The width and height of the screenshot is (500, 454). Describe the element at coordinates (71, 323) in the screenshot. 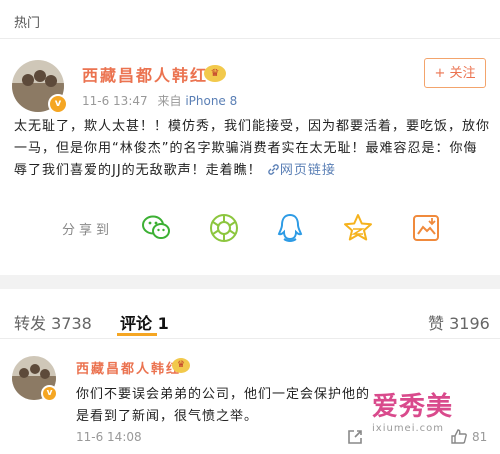

I see `tab-repost-count: 3738` at that location.